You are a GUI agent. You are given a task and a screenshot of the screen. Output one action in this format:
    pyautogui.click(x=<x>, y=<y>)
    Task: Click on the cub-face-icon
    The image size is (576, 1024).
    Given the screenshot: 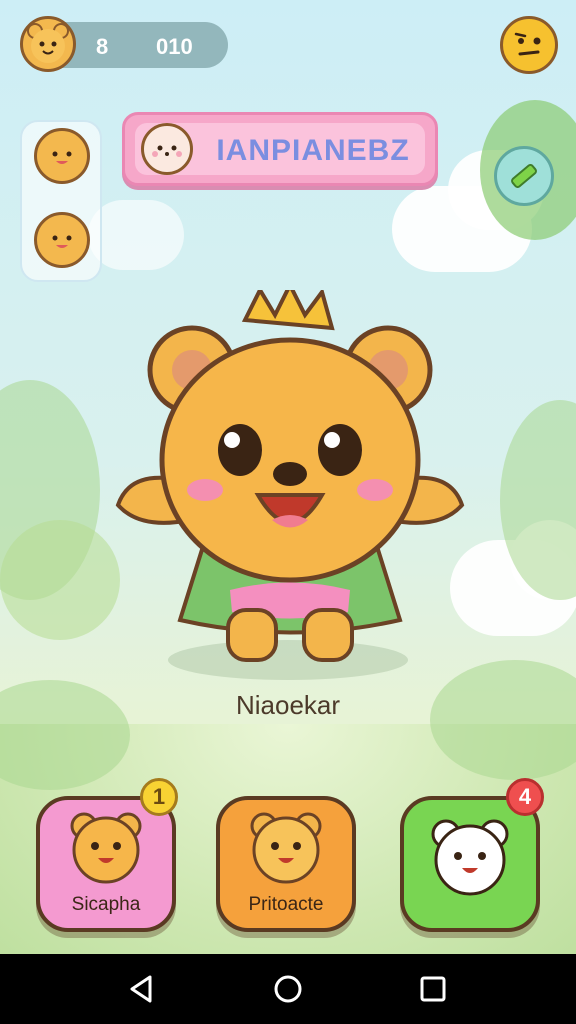 What is the action you would take?
    pyautogui.click(x=167, y=149)
    